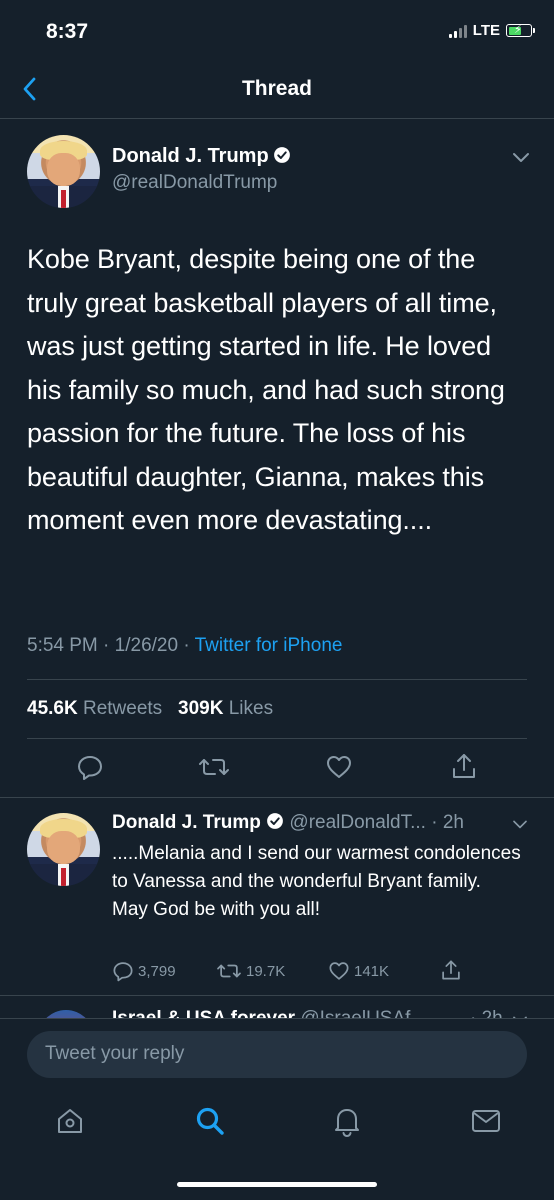  I want to click on home-indicator, so click(277, 1184).